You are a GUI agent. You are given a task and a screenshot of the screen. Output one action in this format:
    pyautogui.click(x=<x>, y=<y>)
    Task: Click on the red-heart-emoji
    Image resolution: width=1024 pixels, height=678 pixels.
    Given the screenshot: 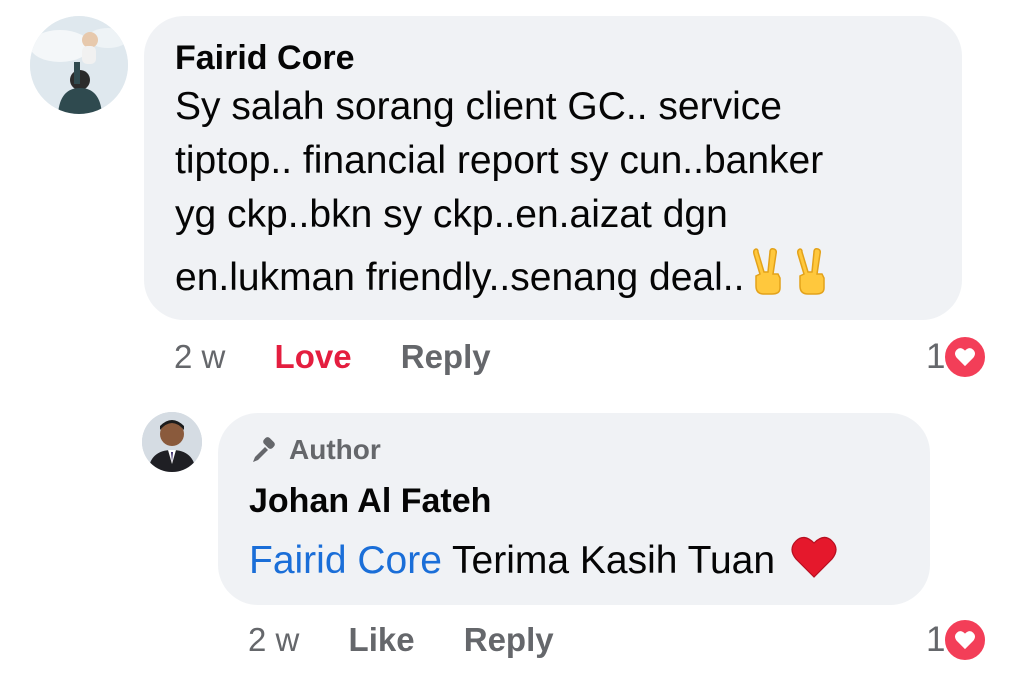 What is the action you would take?
    pyautogui.click(x=814, y=563)
    